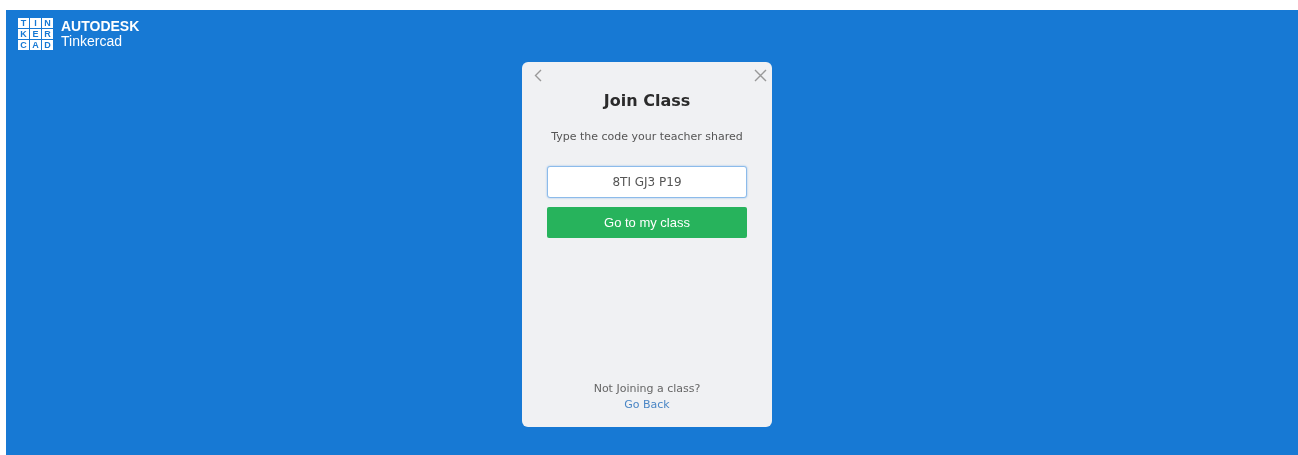 This screenshot has height=455, width=1298. I want to click on logo-tile: E, so click(35, 34).